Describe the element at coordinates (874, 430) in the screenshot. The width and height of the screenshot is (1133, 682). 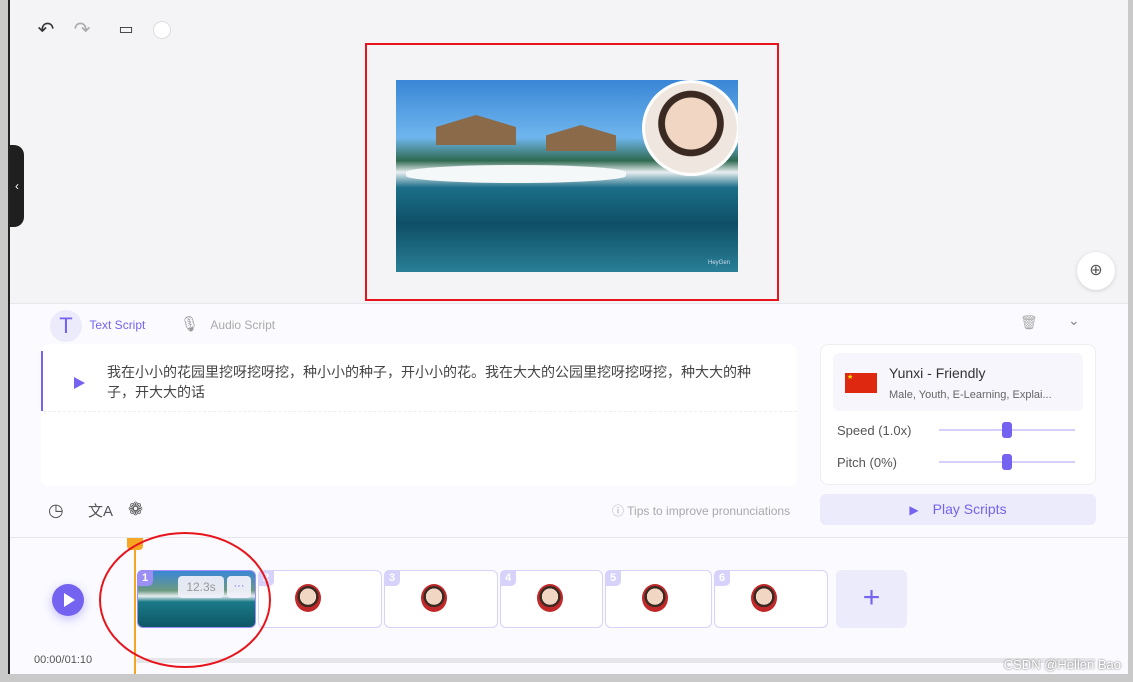
I see `speed-label: Speed (1.0x)` at that location.